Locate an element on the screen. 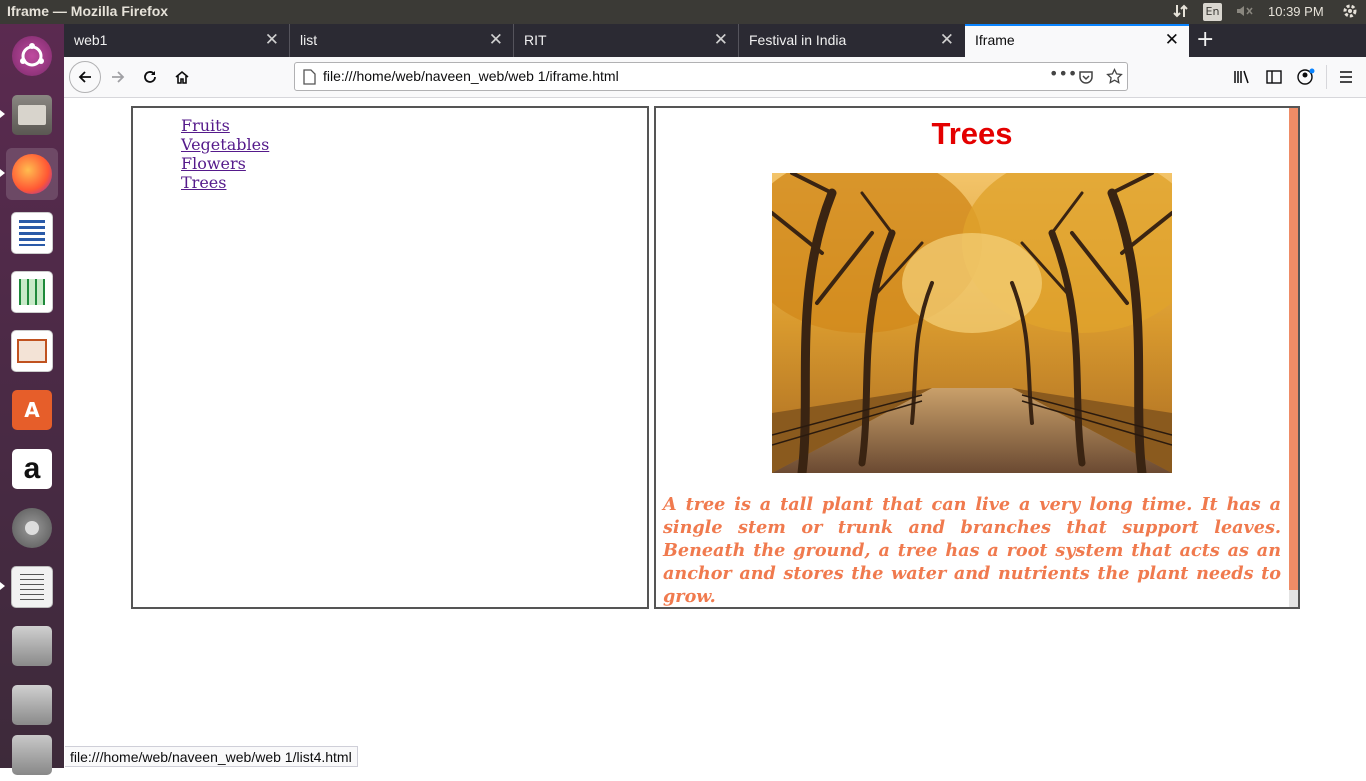 The image size is (1366, 781). text-editor-icon is located at coordinates (32, 587).